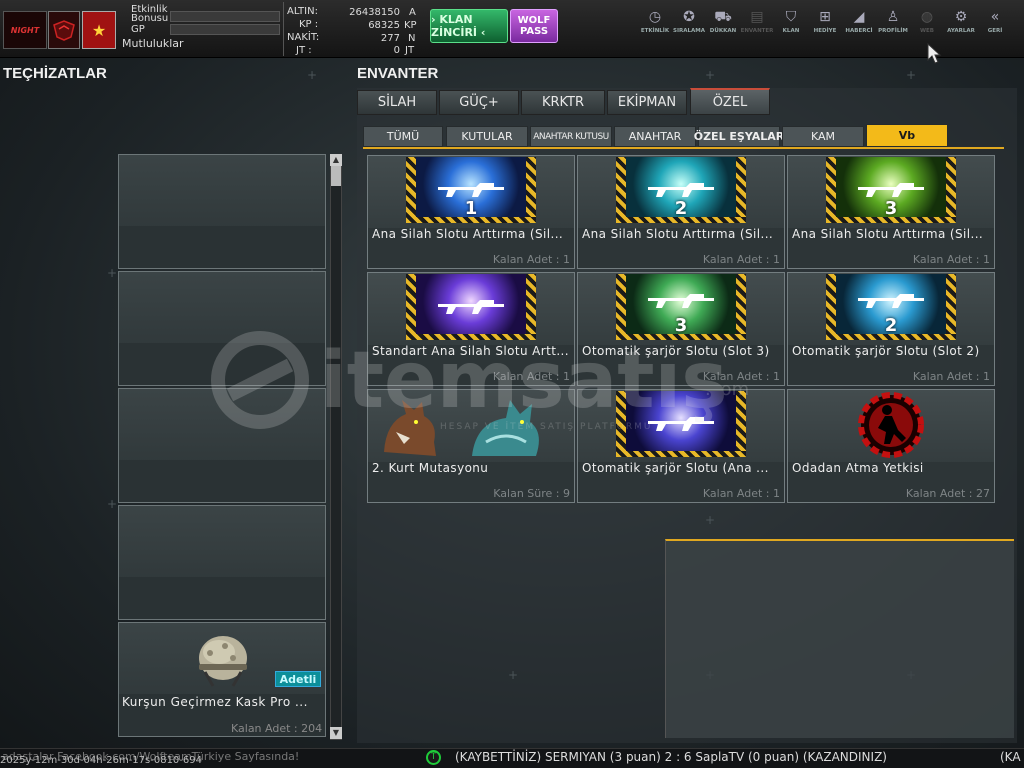 Image resolution: width=1024 pixels, height=768 pixels. What do you see at coordinates (571, 136) in the screenshot?
I see `subtab-anahtar-kutusu: ANAHTAR KUTUSU` at bounding box center [571, 136].